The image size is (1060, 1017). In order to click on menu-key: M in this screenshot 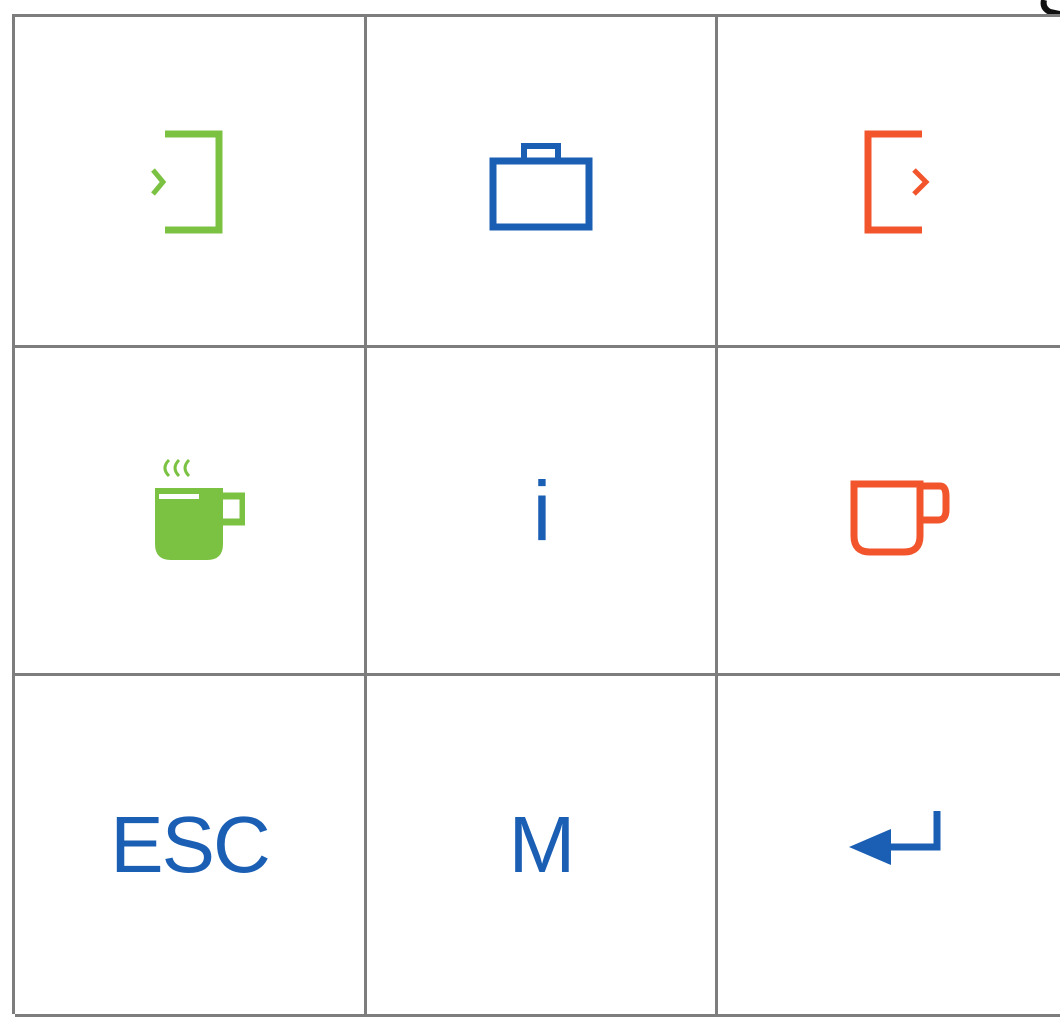, I will do `click(542, 846)`.